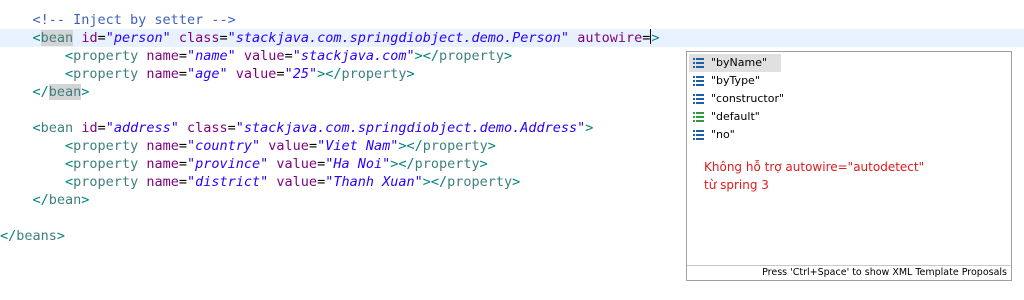 Image resolution: width=1024 pixels, height=300 pixels. Describe the element at coordinates (610, 38) in the screenshot. I see `attr-autowire: autowire` at that location.